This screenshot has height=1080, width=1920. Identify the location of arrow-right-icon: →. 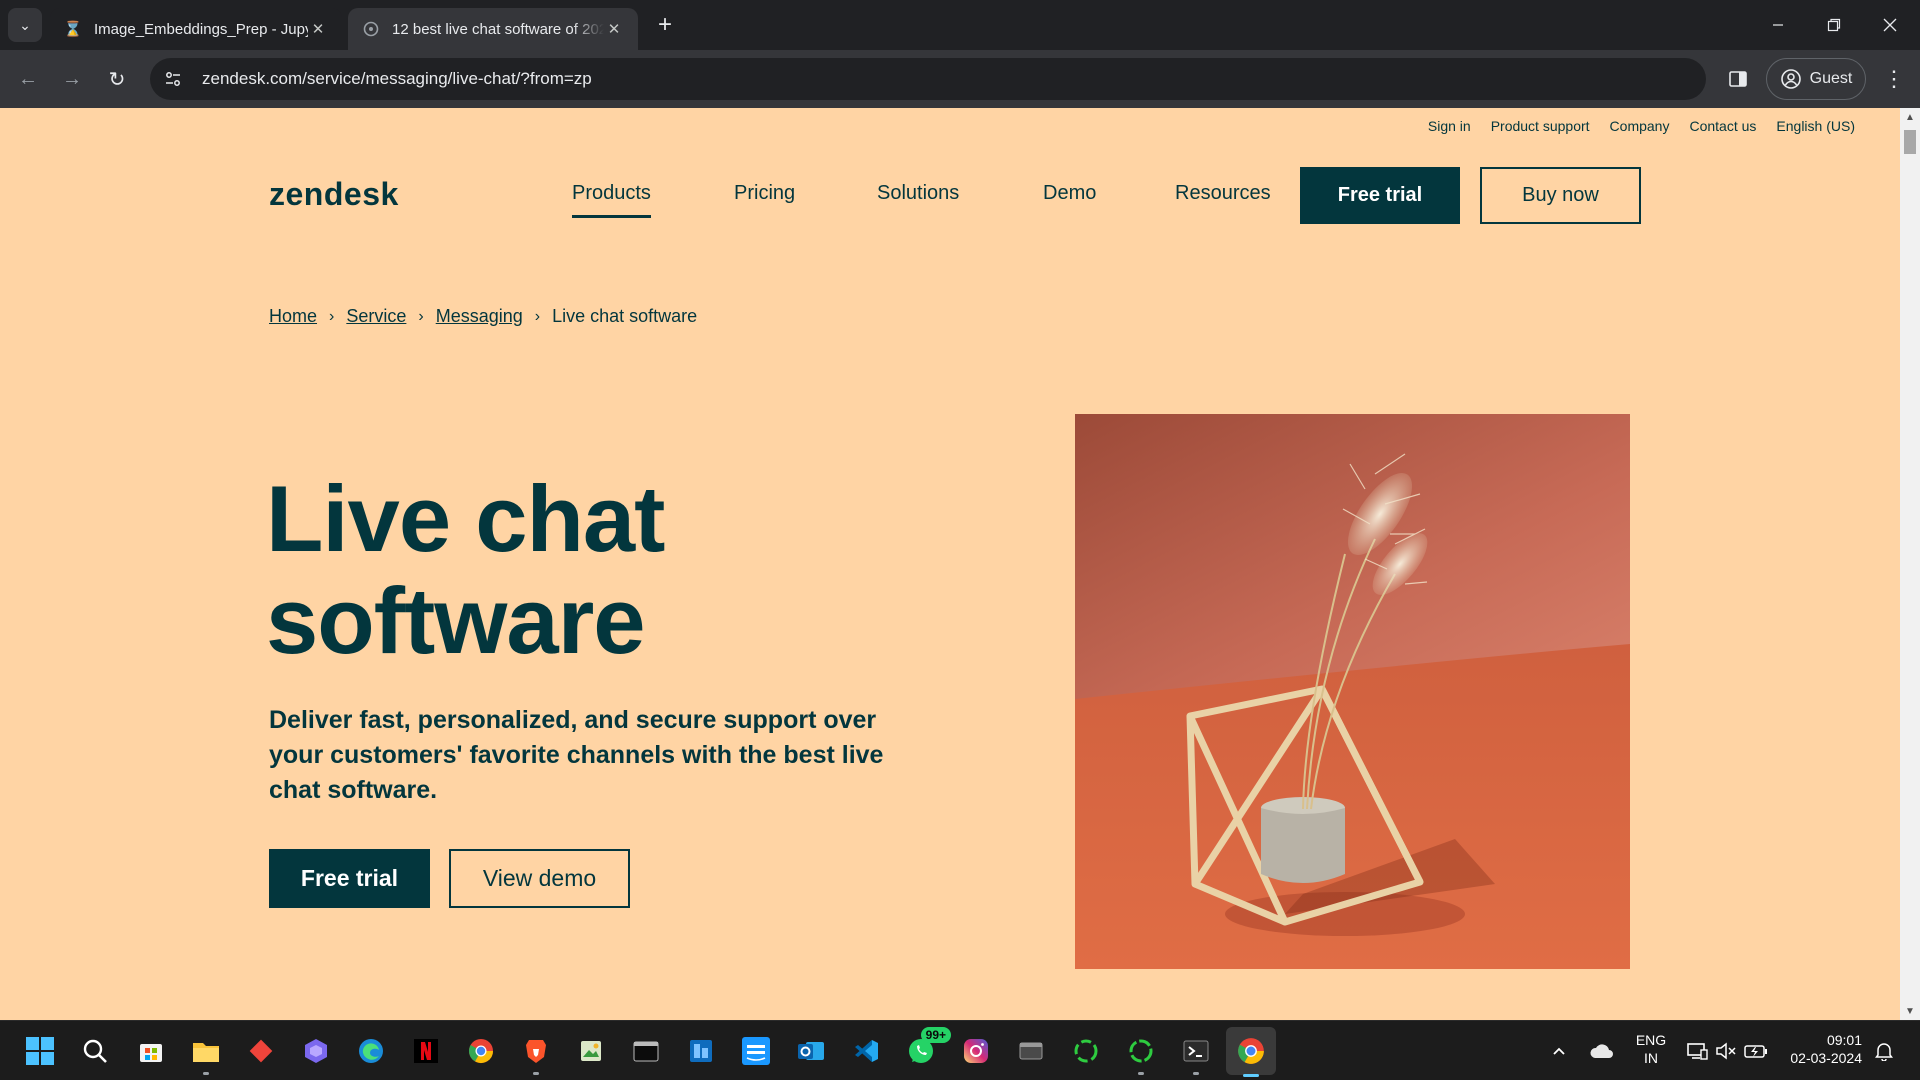
(72, 78).